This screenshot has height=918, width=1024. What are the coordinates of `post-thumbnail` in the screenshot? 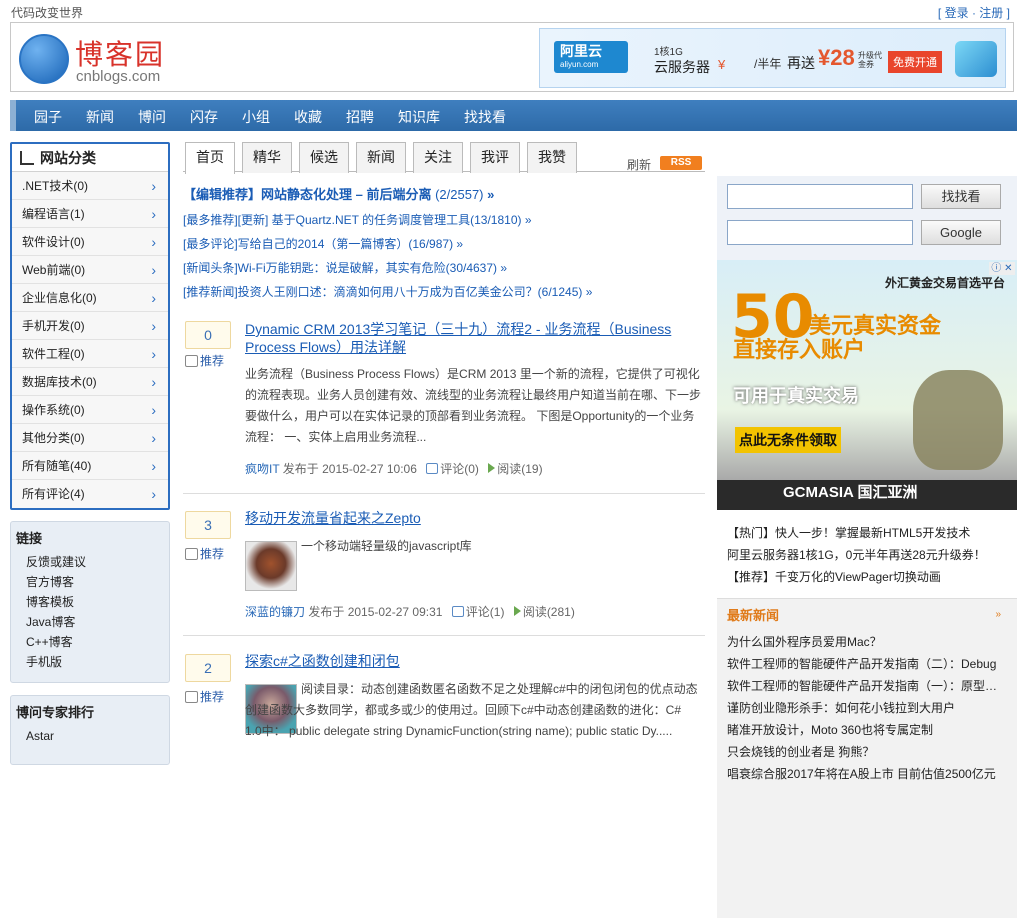 It's located at (271, 566).